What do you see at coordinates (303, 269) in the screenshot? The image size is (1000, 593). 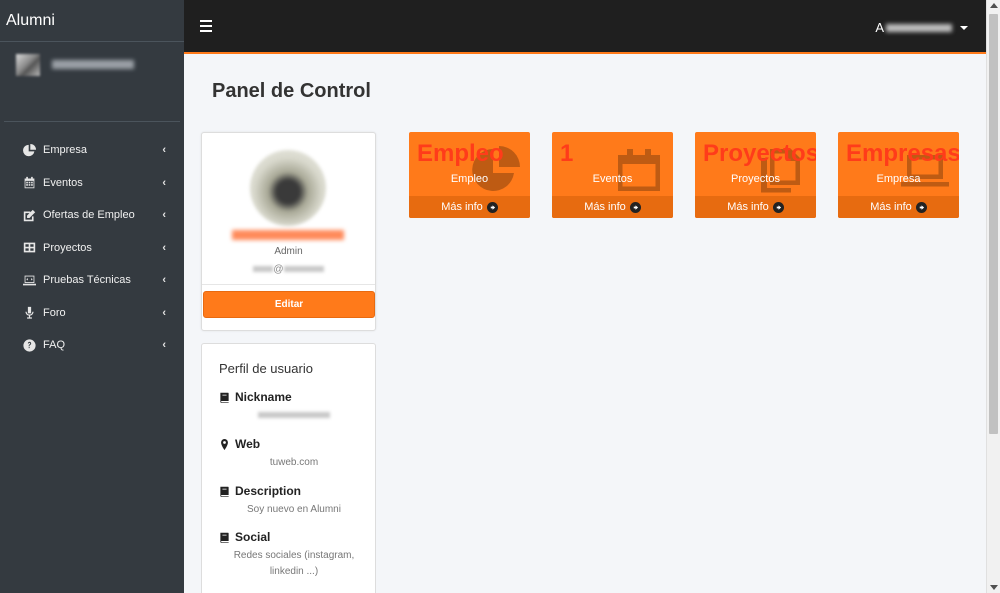 I see `email-domain-redacted` at bounding box center [303, 269].